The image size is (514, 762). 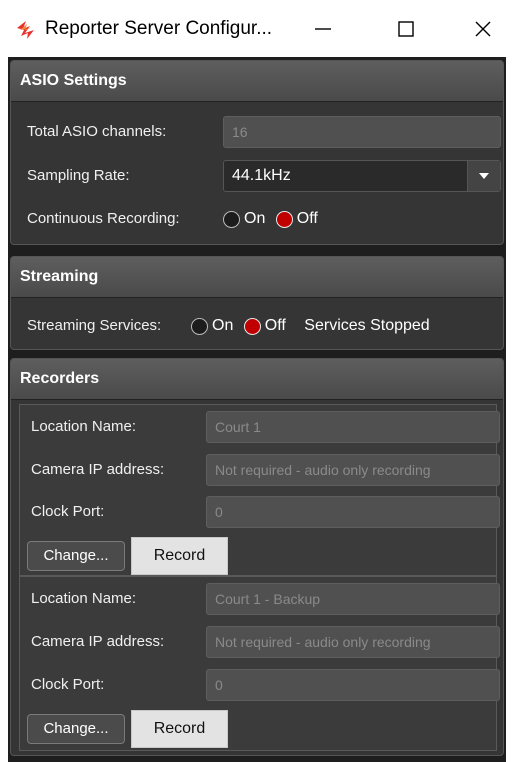 What do you see at coordinates (261, 175) in the screenshot?
I see `sampling-rate-value: 44.1kHz` at bounding box center [261, 175].